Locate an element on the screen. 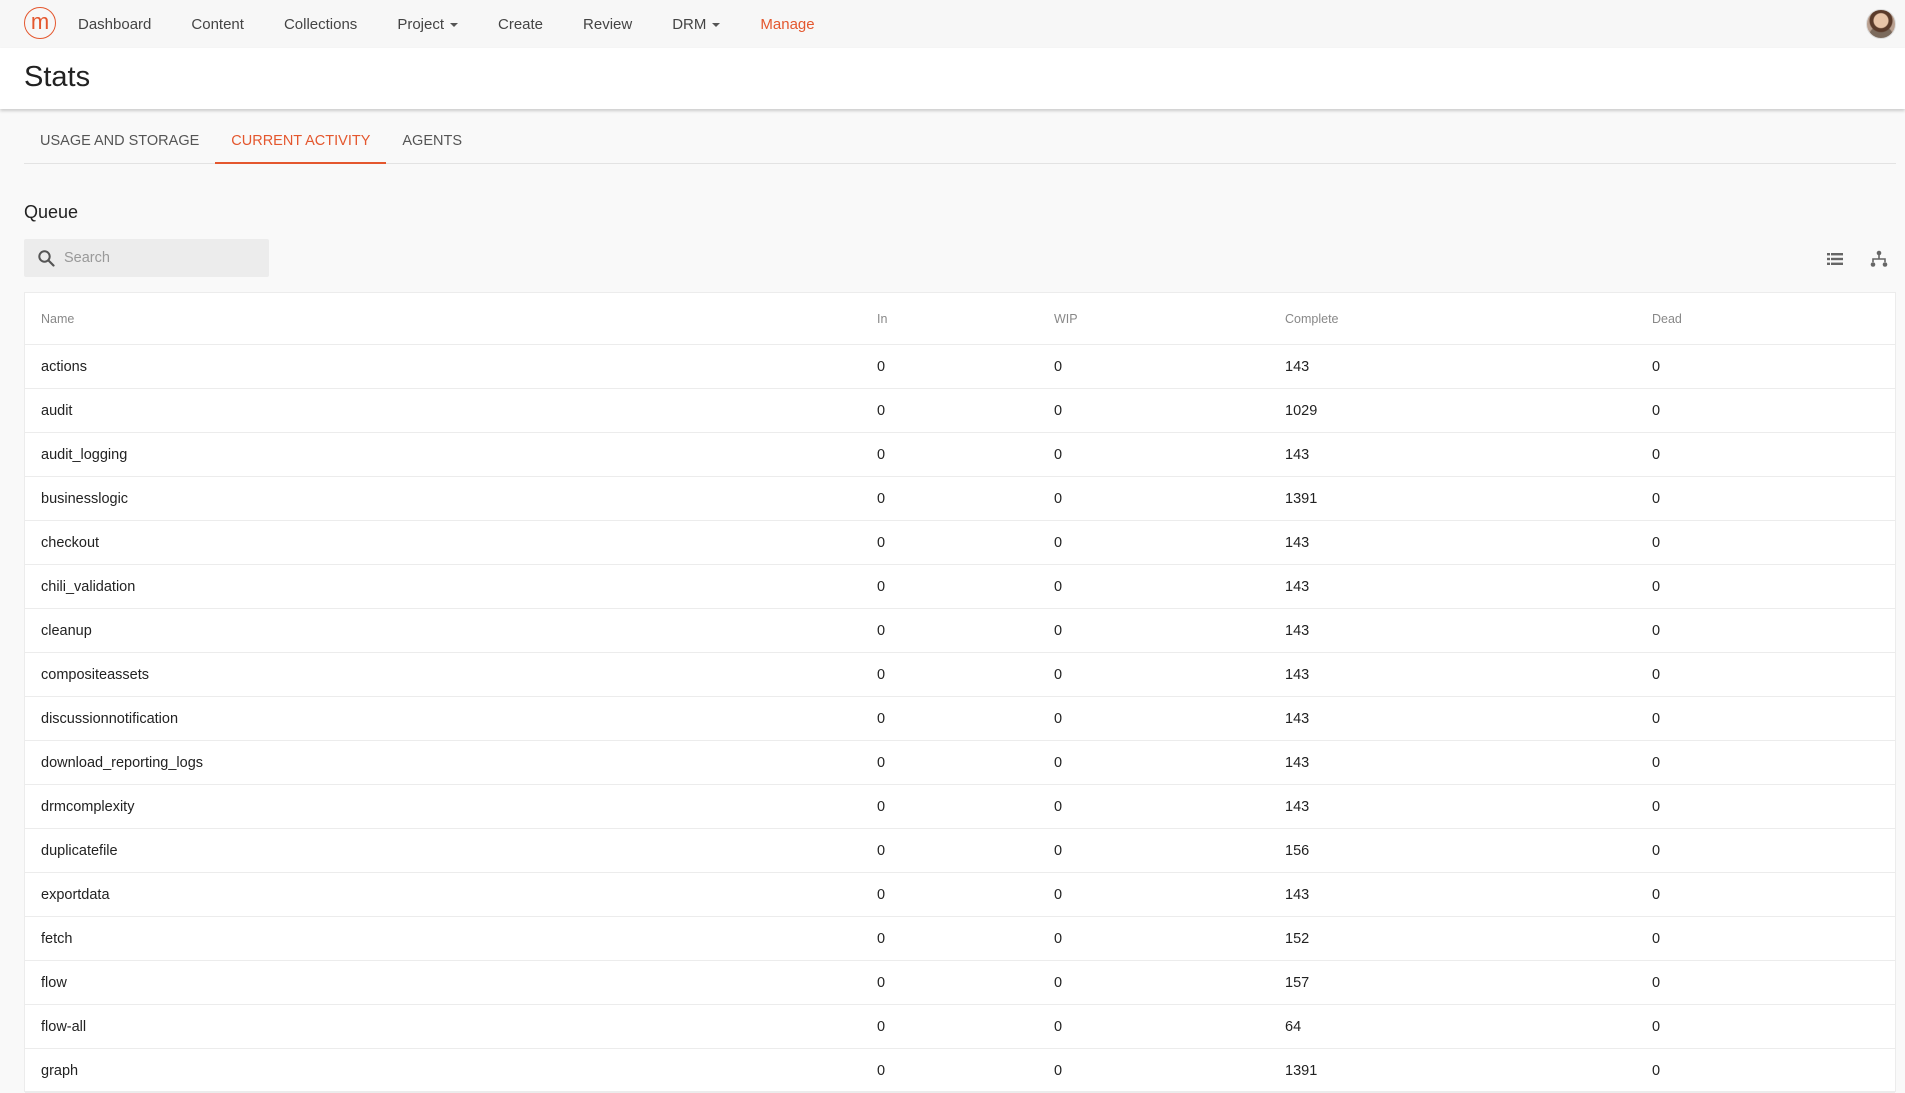 The width and height of the screenshot is (1905, 1093). list-view-icon is located at coordinates (1835, 259).